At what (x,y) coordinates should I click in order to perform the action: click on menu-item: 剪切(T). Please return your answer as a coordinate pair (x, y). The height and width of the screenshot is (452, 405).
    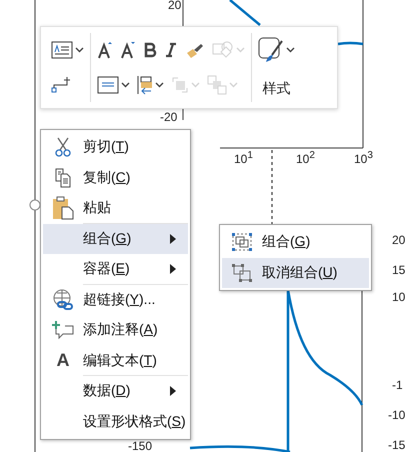
    Looking at the image, I should click on (115, 147).